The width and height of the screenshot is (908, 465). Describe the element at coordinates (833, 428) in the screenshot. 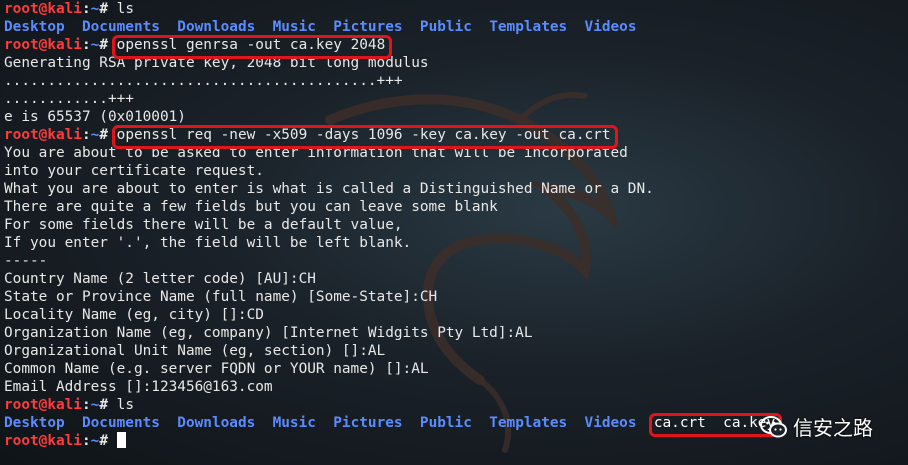

I see `watermark-text: 信安之路` at that location.